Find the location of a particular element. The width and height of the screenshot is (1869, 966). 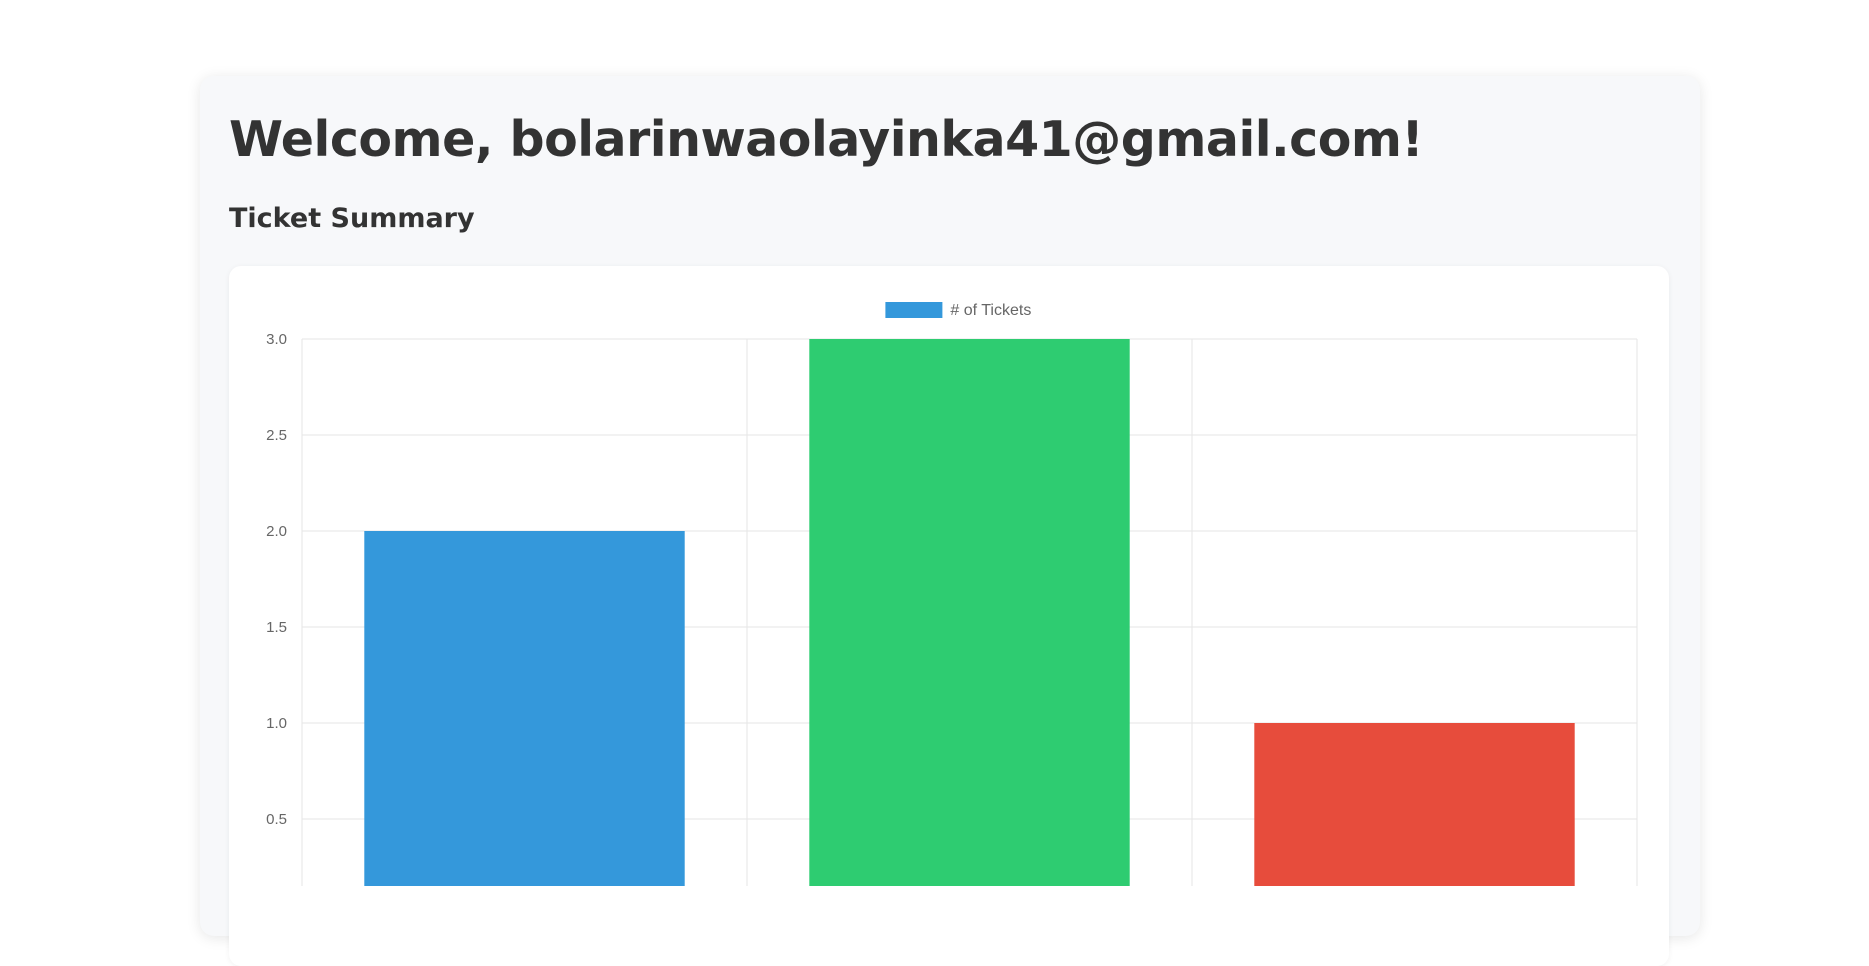

welcome-heading: Welcome, bolarinwaolayinka41@gmail.com! is located at coordinates (826, 139).